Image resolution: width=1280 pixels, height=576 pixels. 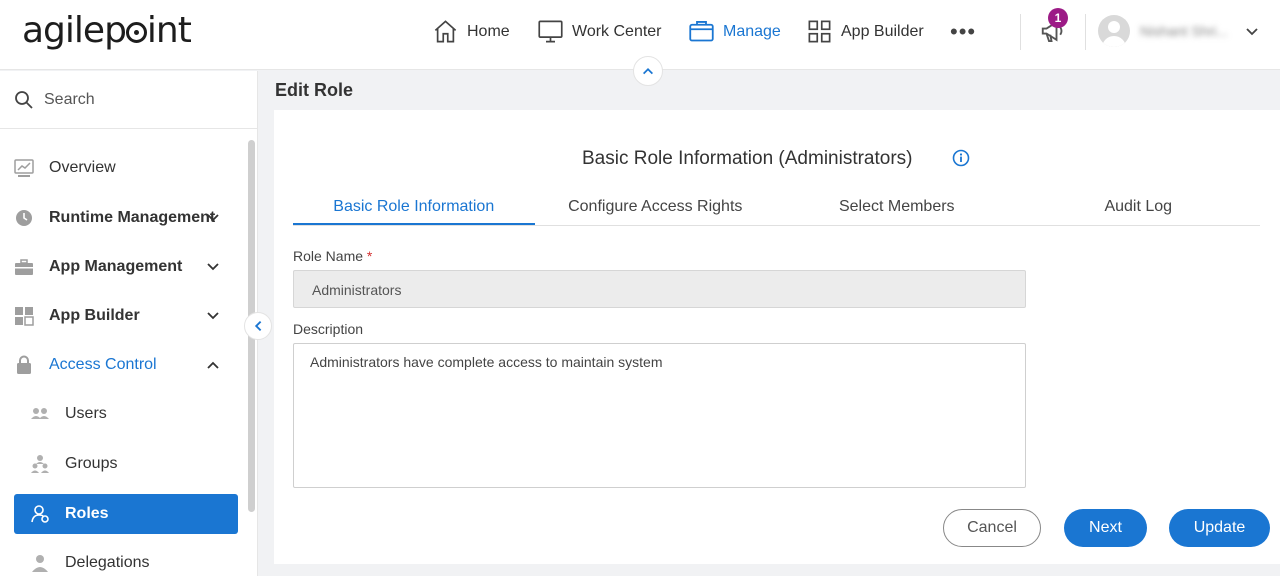 I want to click on tab-audit-log: Audit Log, so click(x=1139, y=207).